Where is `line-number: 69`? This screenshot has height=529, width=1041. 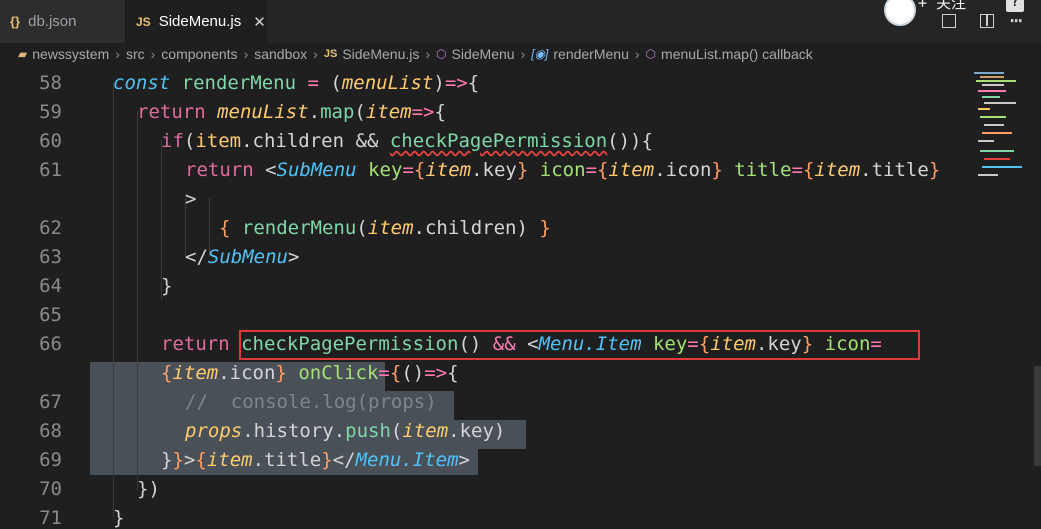
line-number: 69 is located at coordinates (50, 460).